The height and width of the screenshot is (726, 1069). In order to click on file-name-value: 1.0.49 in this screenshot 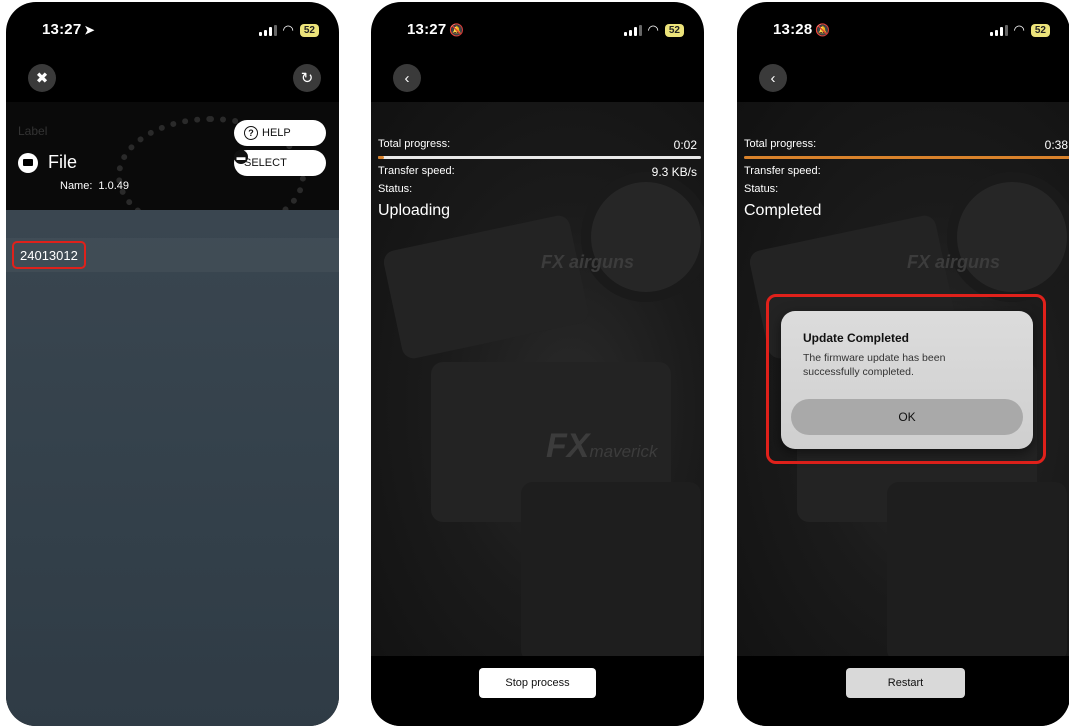, I will do `click(113, 186)`.